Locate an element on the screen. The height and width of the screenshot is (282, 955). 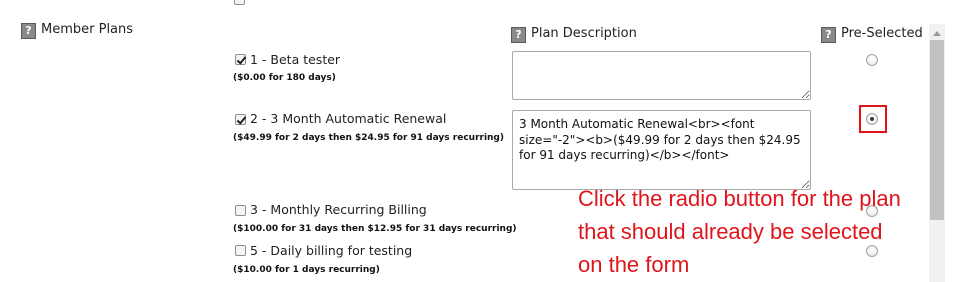
scroll-up-arrow-icon is located at coordinates (937, 33).